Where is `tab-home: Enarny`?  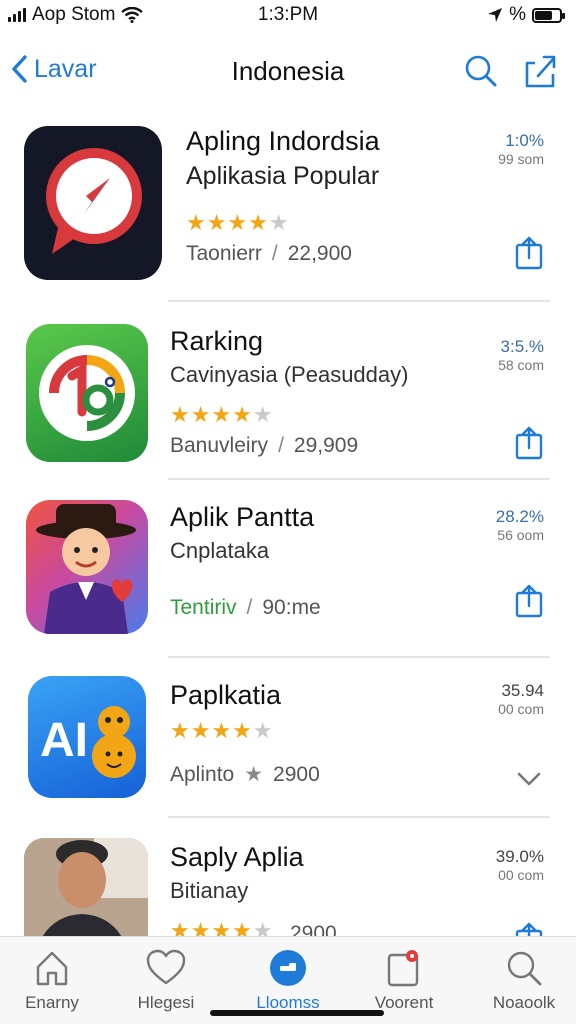
tab-home: Enarny is located at coordinates (52, 983).